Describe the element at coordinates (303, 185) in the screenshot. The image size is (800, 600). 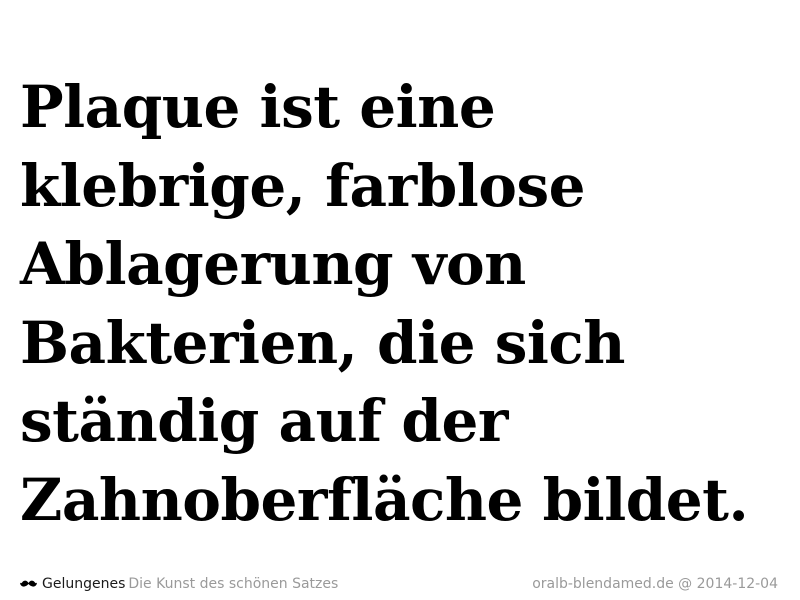
I see `quote-line: klebrige, farblose` at that location.